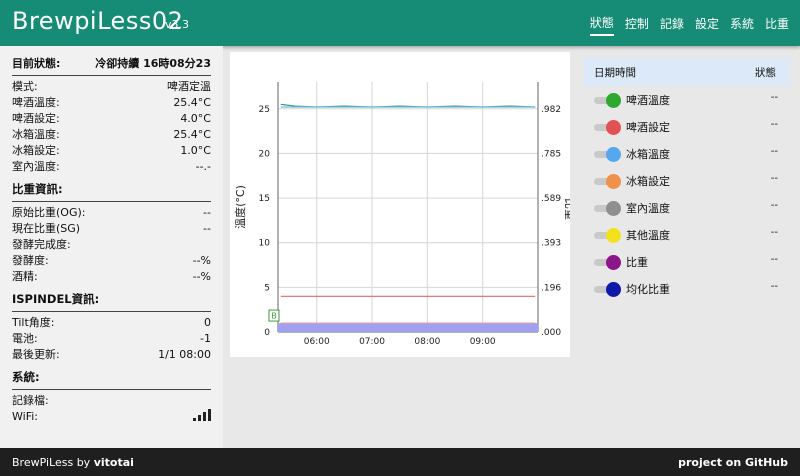  Describe the element at coordinates (265, 244) in the screenshot. I see `y-tick-label: 10` at that location.